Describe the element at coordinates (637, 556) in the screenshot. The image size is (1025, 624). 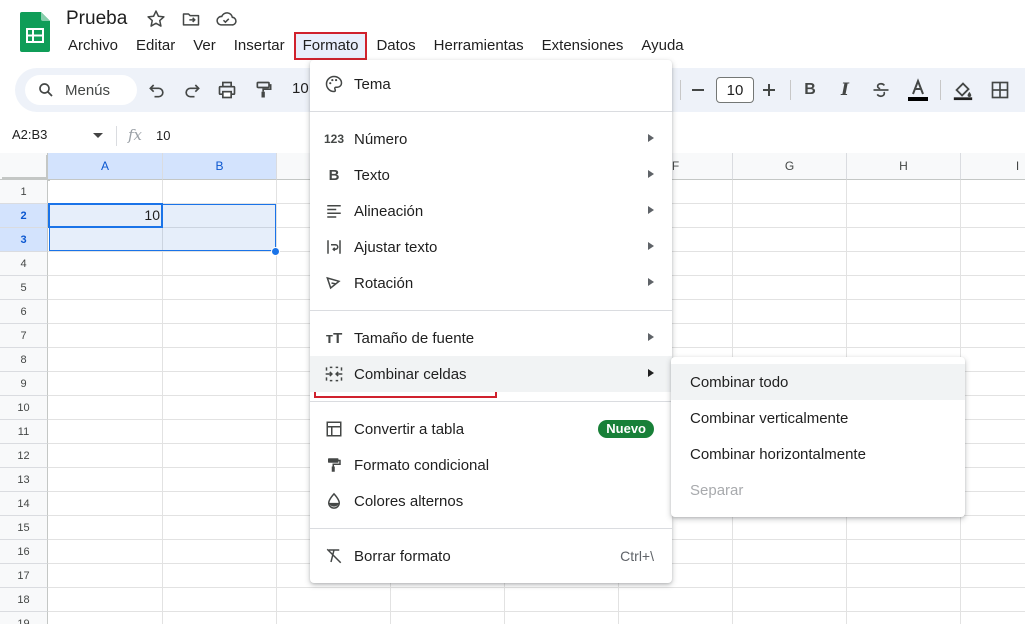
I see `shortcut-label: Ctrl+\` at that location.